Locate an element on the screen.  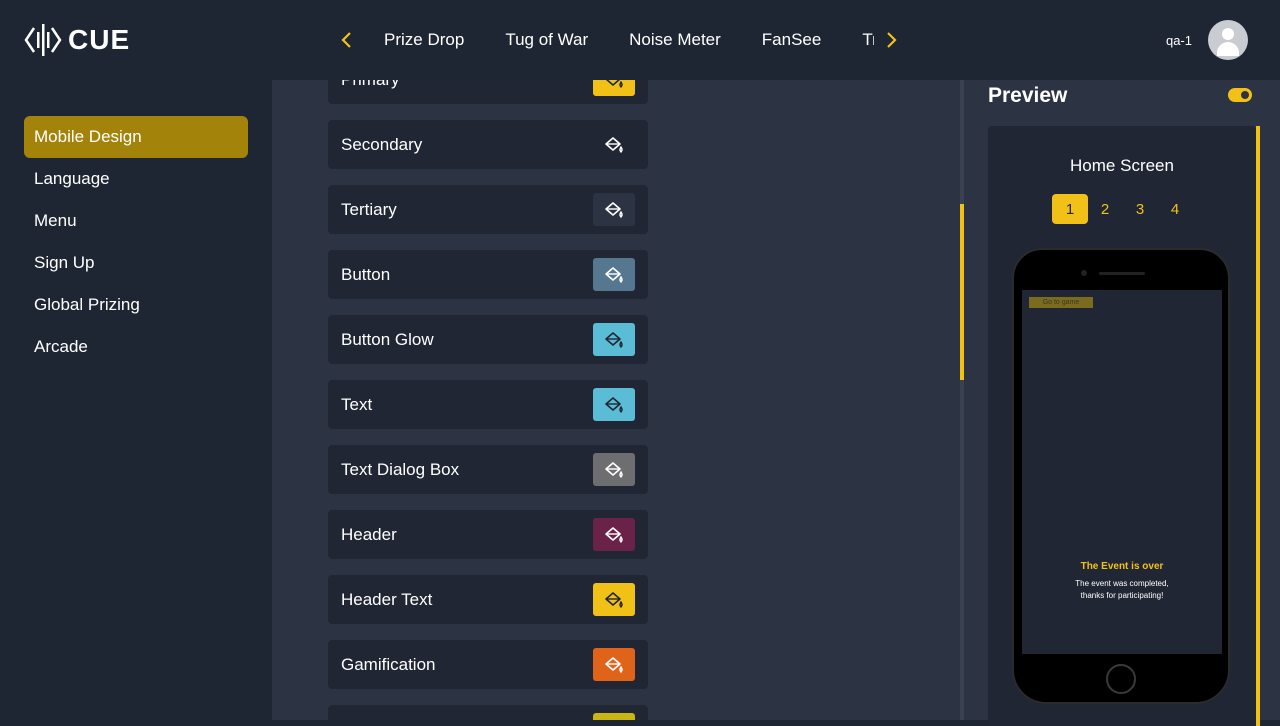
sidebar-item-sign-up: Sign Up is located at coordinates (136, 263).